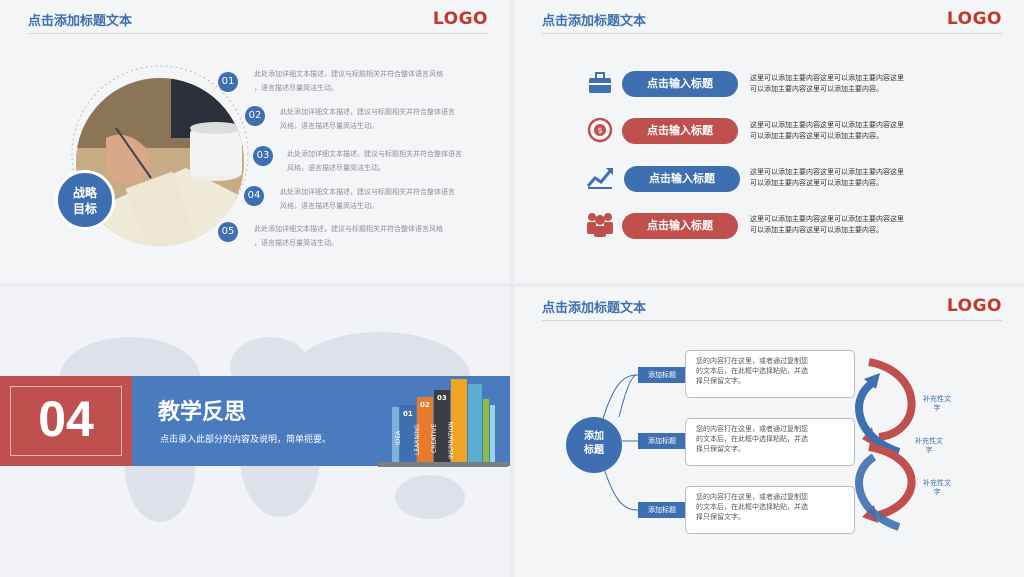 Image resolution: width=1024 pixels, height=577 pixels. I want to click on clock-dollar-icon: $, so click(600, 130).